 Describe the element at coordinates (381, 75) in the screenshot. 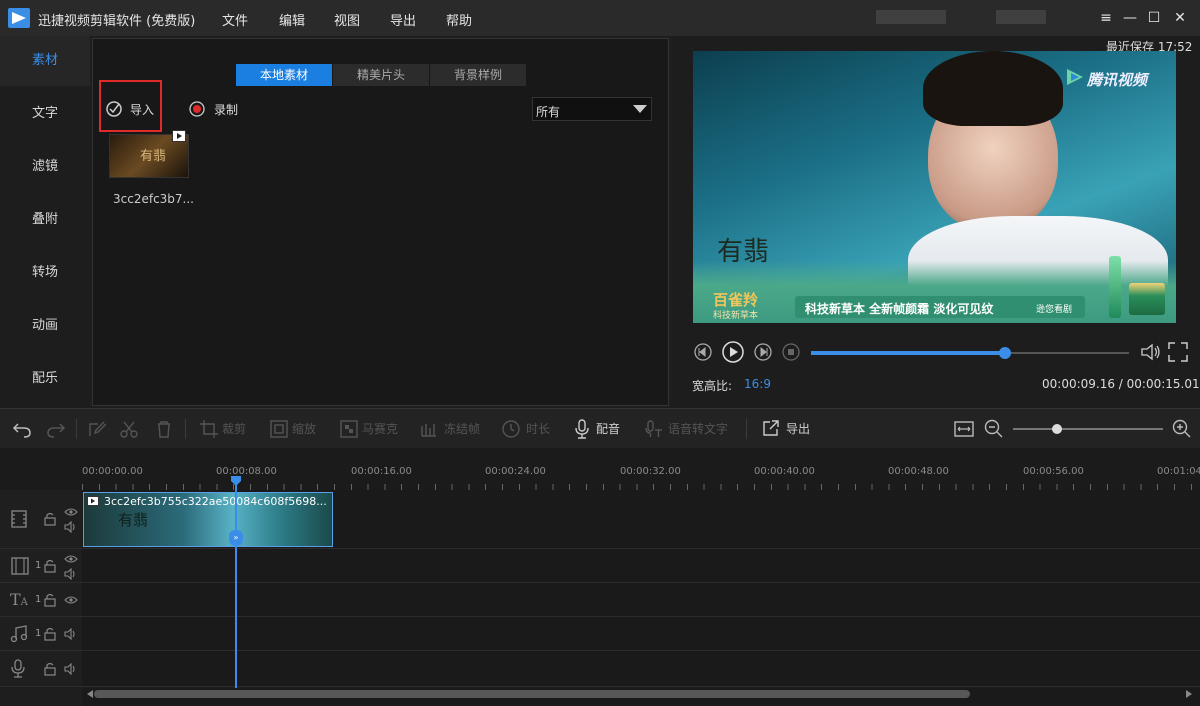

I see `tab-intros: 精美片头` at that location.